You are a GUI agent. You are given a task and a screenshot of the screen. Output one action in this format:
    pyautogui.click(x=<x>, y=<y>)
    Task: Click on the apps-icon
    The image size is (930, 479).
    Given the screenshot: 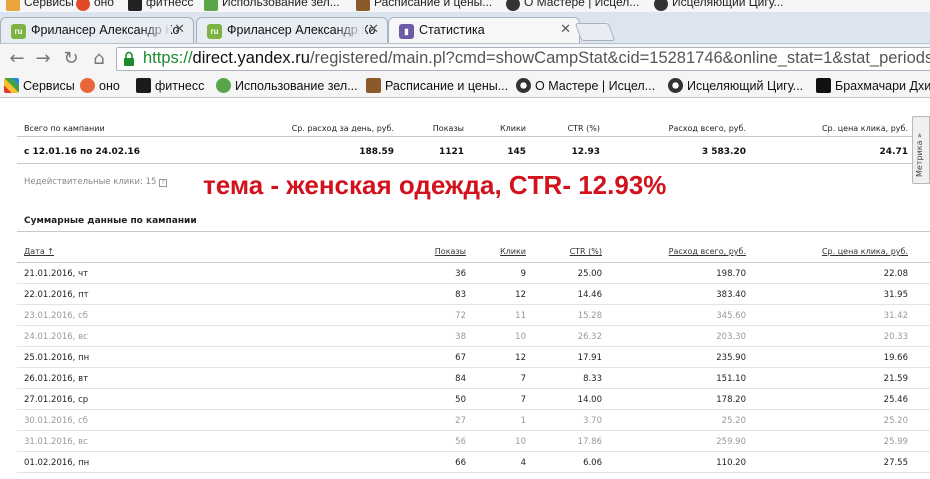 What is the action you would take?
    pyautogui.click(x=13, y=5)
    